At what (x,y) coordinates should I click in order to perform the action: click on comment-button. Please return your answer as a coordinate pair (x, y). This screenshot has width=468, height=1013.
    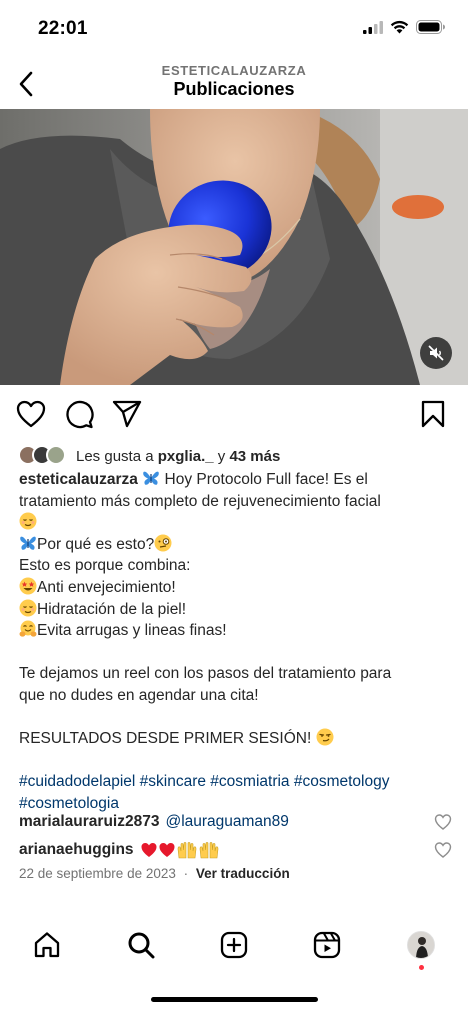
    Looking at the image, I should click on (79, 414).